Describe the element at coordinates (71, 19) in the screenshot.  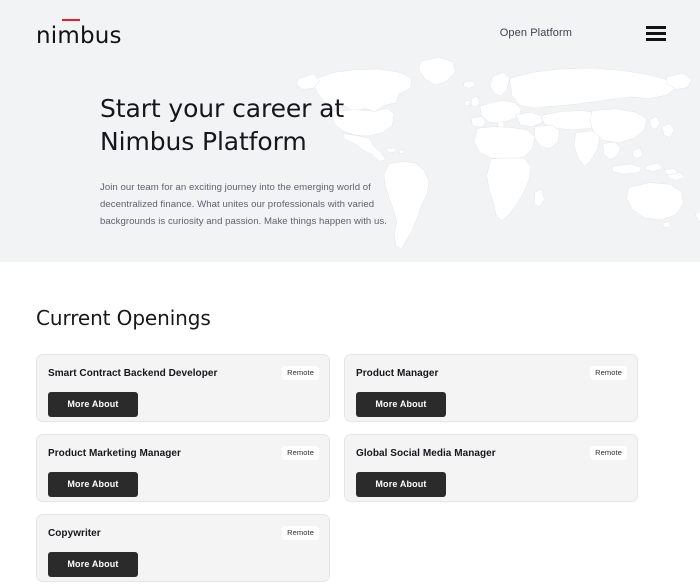
I see `logo-accent-bar-icon` at that location.